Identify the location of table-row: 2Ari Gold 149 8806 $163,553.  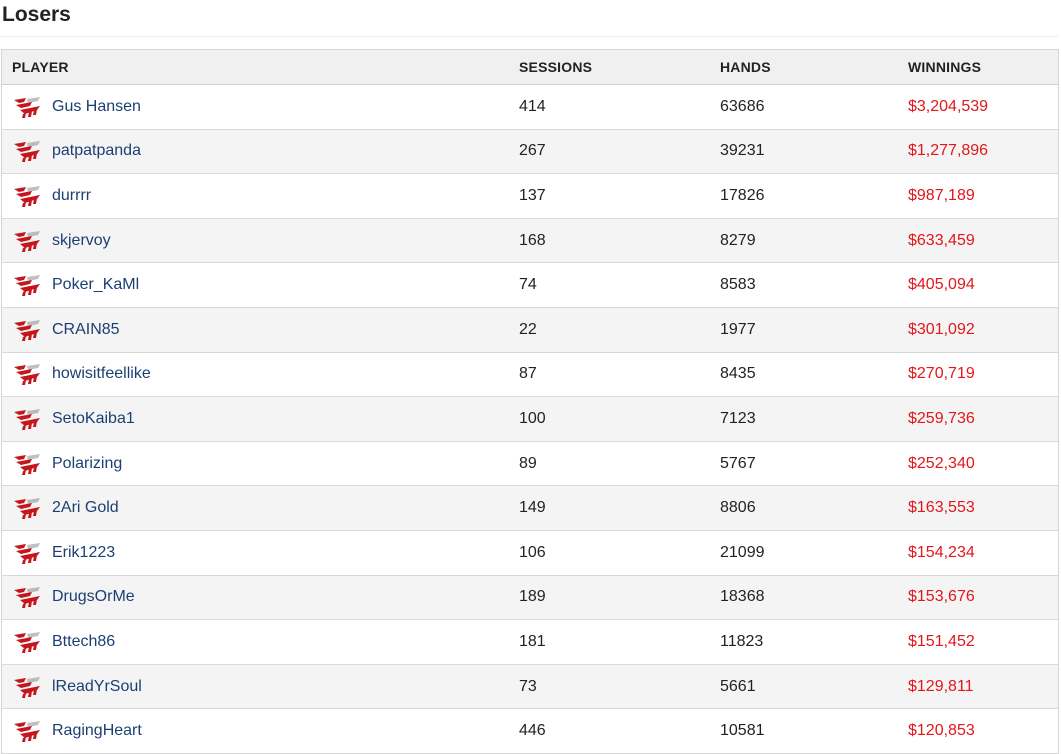
(530, 508).